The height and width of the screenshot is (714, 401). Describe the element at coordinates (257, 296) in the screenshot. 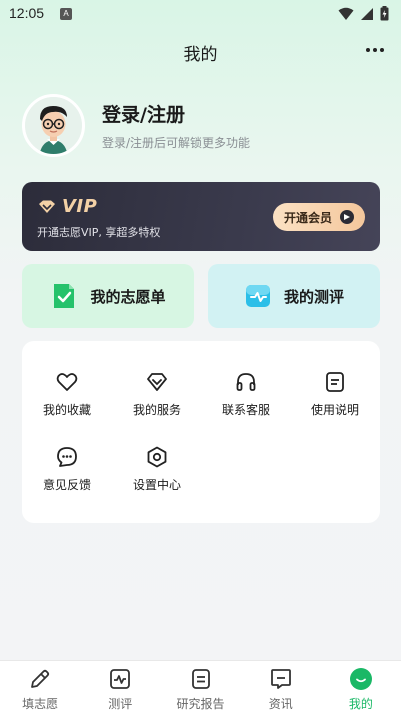

I see `assessment-icon` at that location.